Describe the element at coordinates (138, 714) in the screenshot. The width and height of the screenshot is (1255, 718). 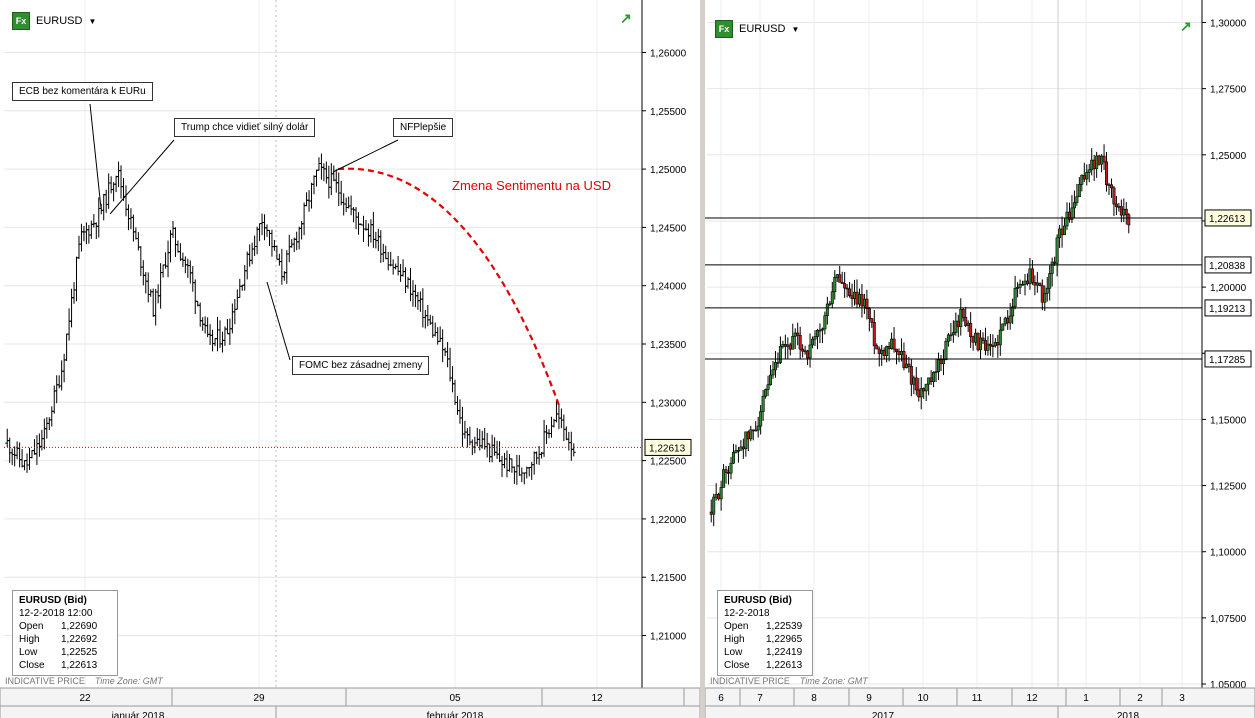
I see `x-month-label: január 2018` at that location.